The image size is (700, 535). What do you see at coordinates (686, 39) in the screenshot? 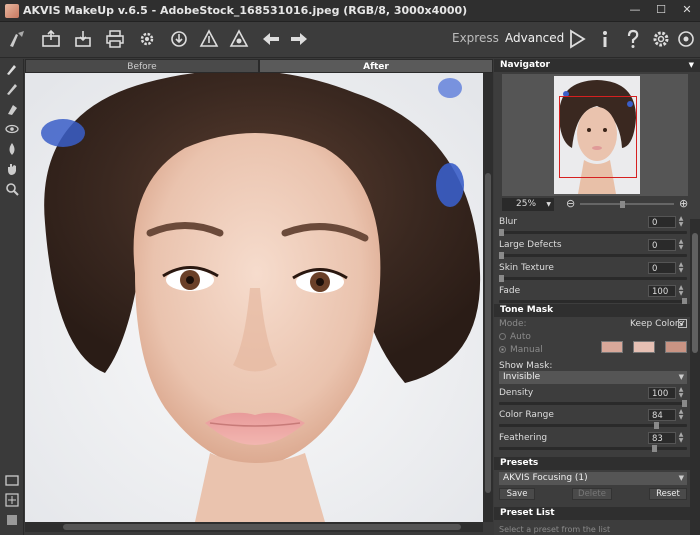
I see `plugin-settings-icon` at bounding box center [686, 39].